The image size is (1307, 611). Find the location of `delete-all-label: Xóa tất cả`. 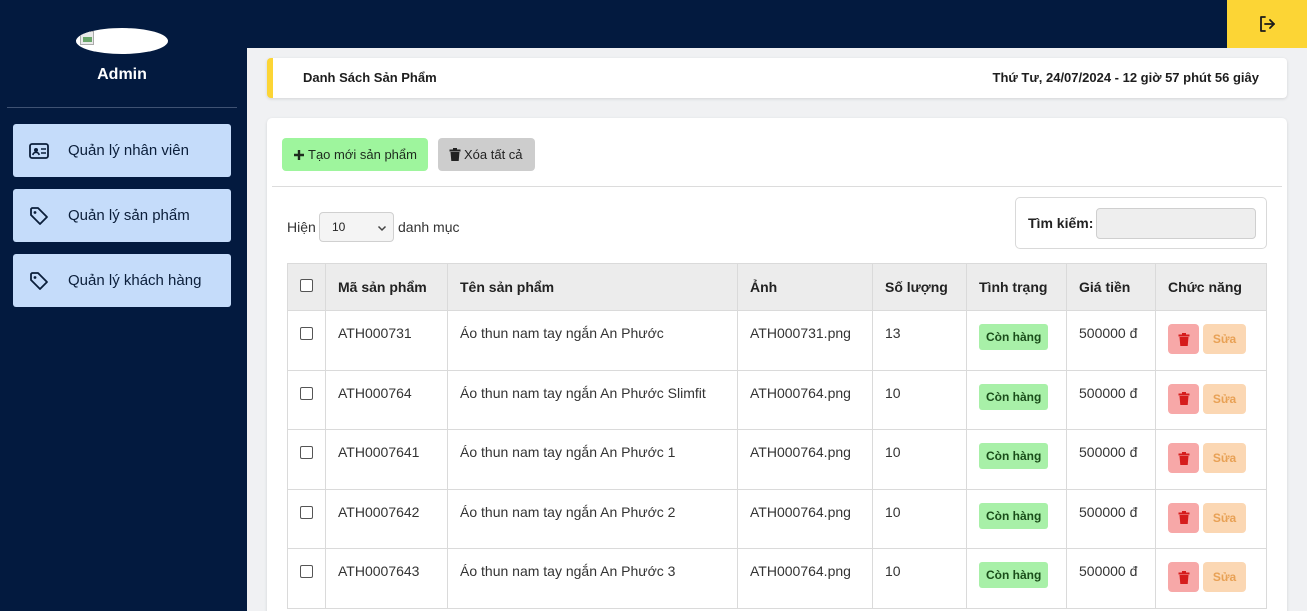

delete-all-label: Xóa tất cả is located at coordinates (493, 154).